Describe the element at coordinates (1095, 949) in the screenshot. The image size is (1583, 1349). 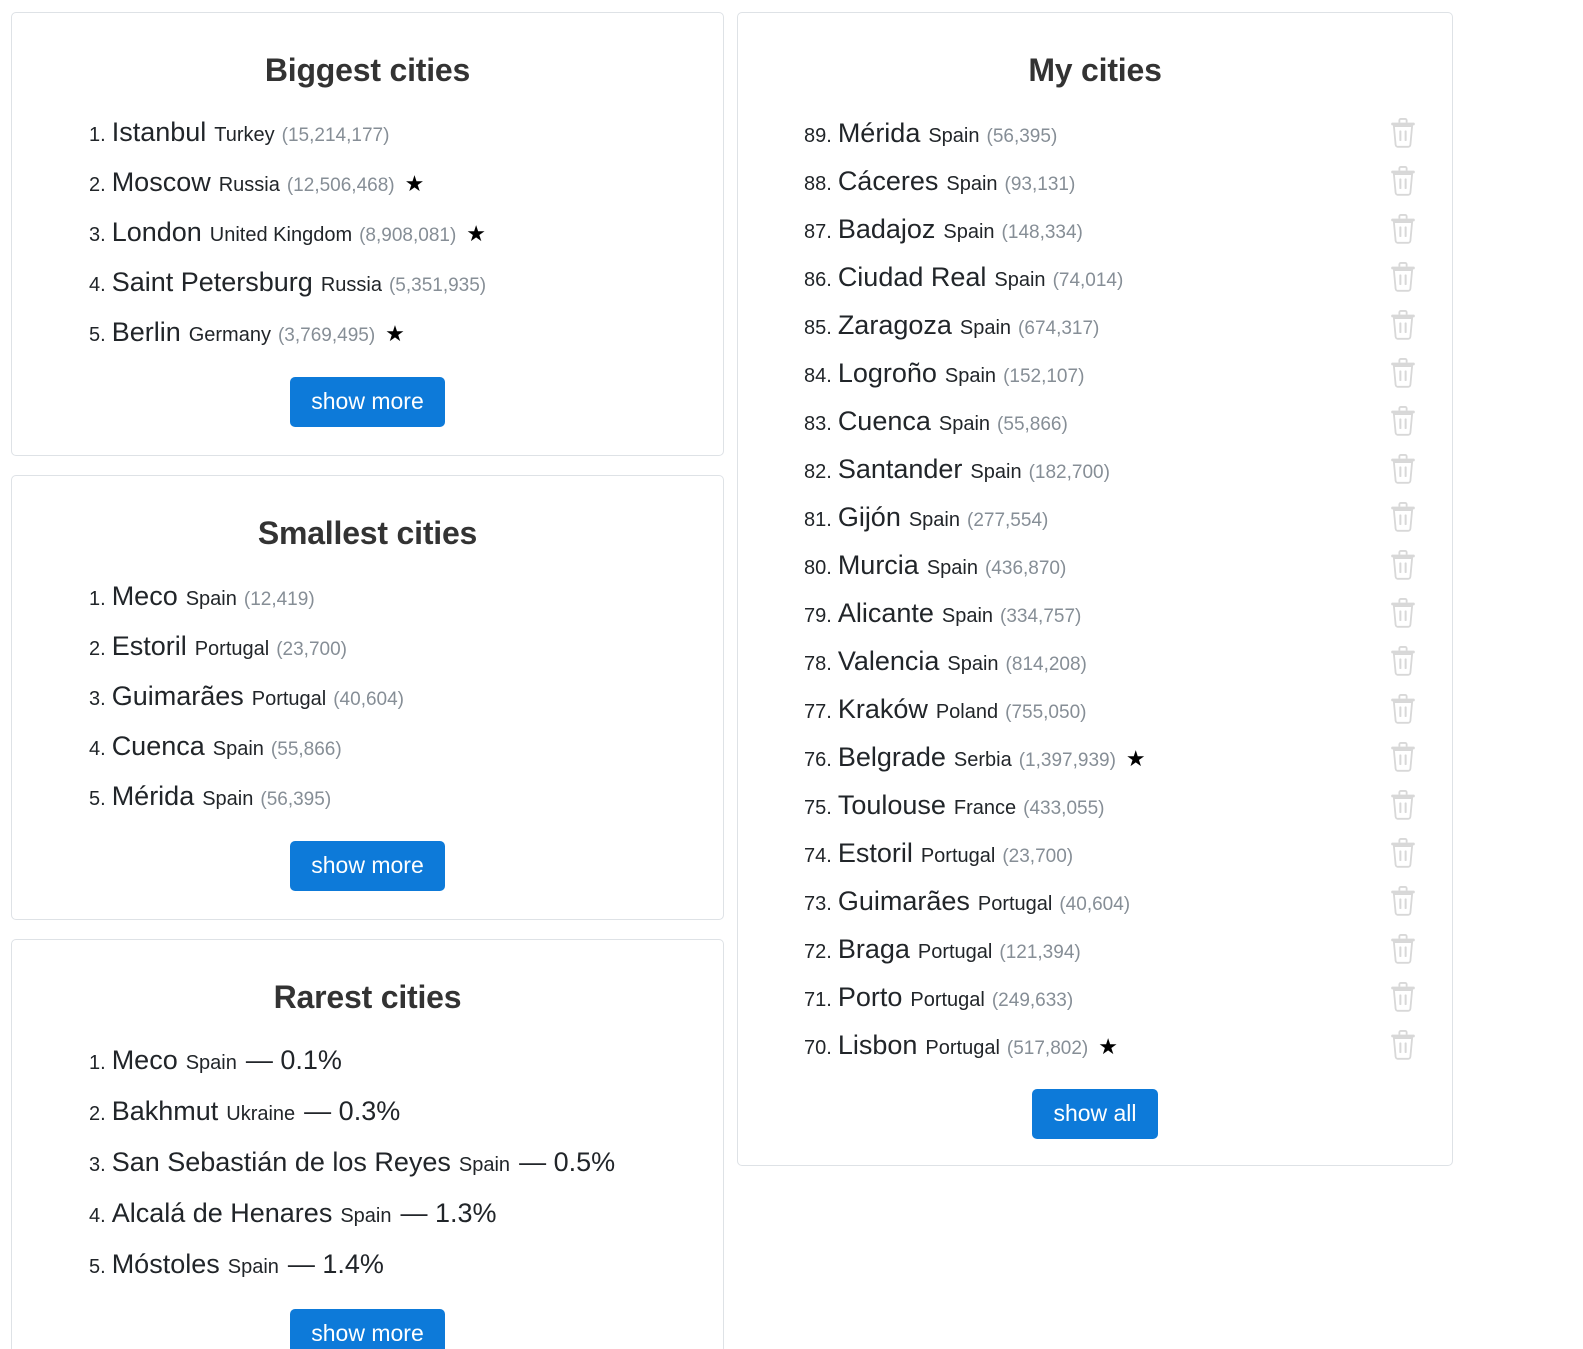
I see `my-city-row: 72. Braga Portugal (121,394)` at that location.